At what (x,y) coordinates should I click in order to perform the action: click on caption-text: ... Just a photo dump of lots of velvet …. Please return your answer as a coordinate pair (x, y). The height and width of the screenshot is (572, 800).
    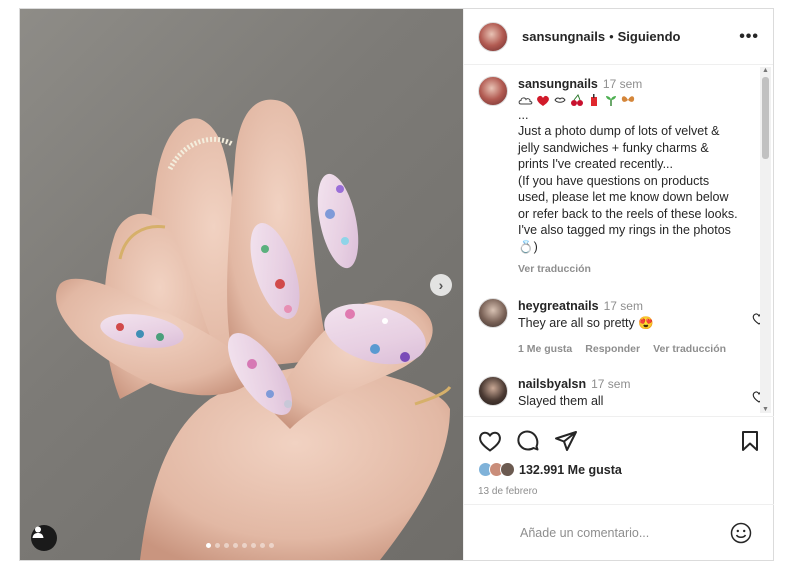
    Looking at the image, I should click on (628, 172).